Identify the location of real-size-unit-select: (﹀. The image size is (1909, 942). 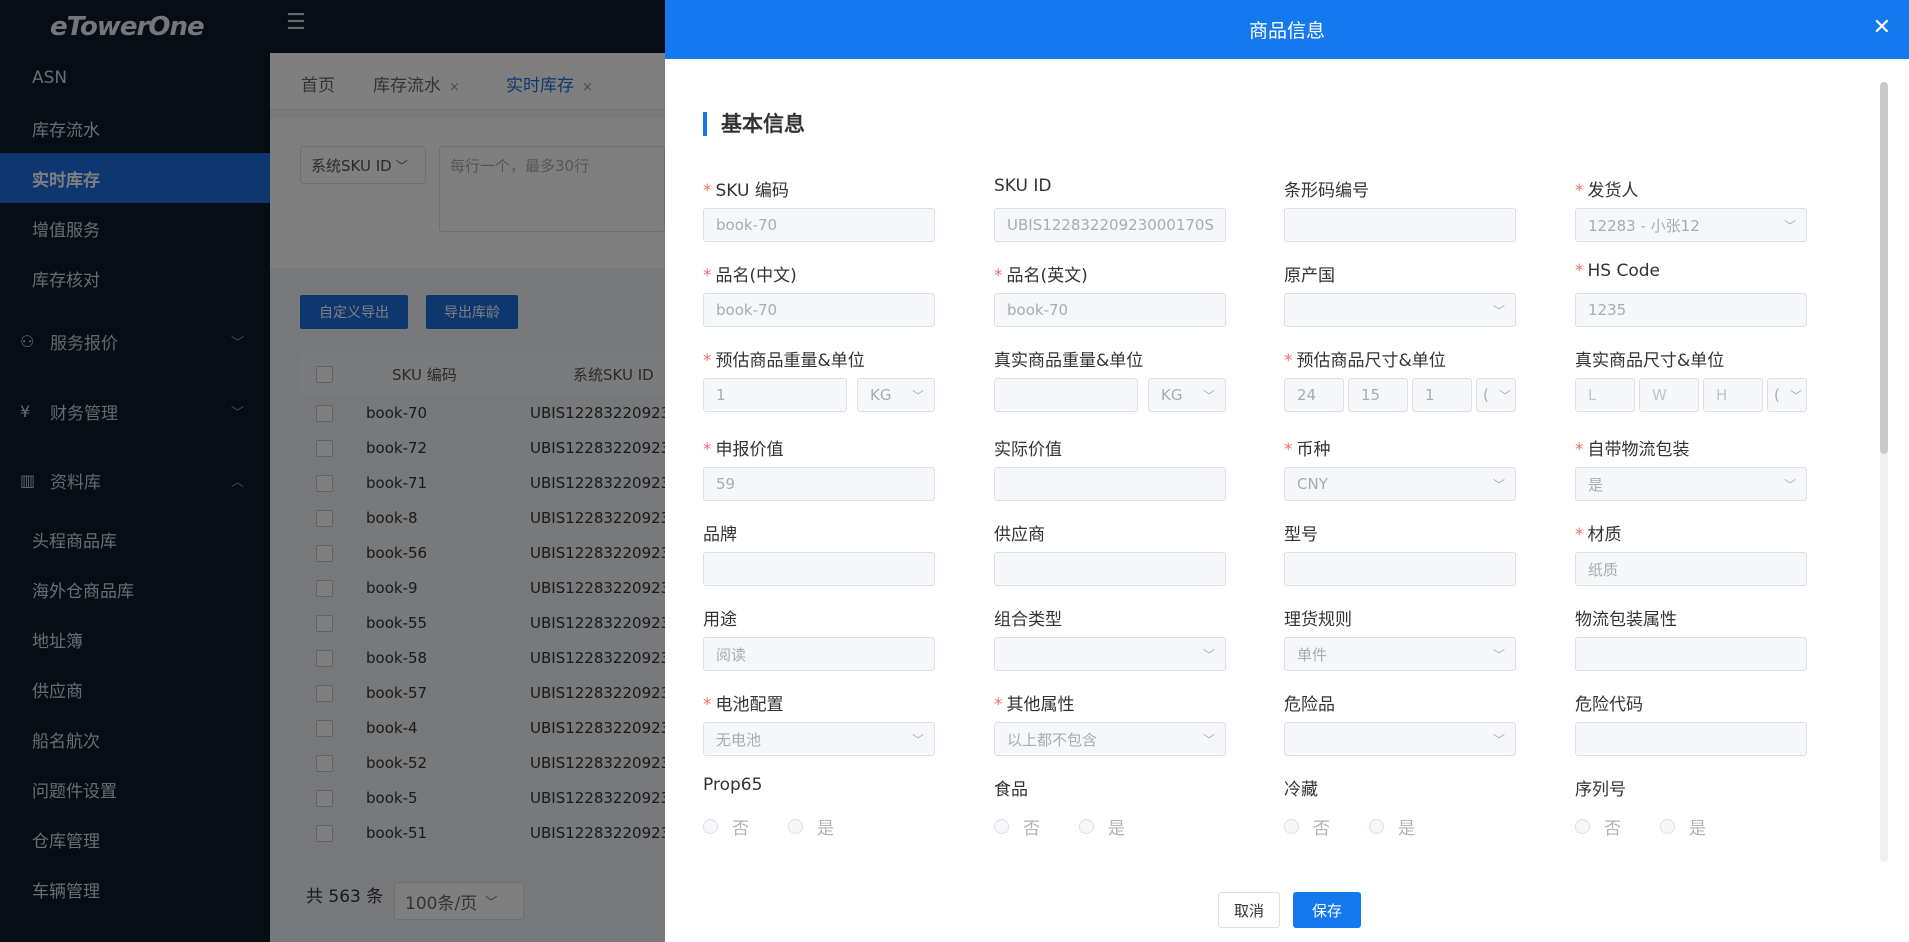
(1787, 395).